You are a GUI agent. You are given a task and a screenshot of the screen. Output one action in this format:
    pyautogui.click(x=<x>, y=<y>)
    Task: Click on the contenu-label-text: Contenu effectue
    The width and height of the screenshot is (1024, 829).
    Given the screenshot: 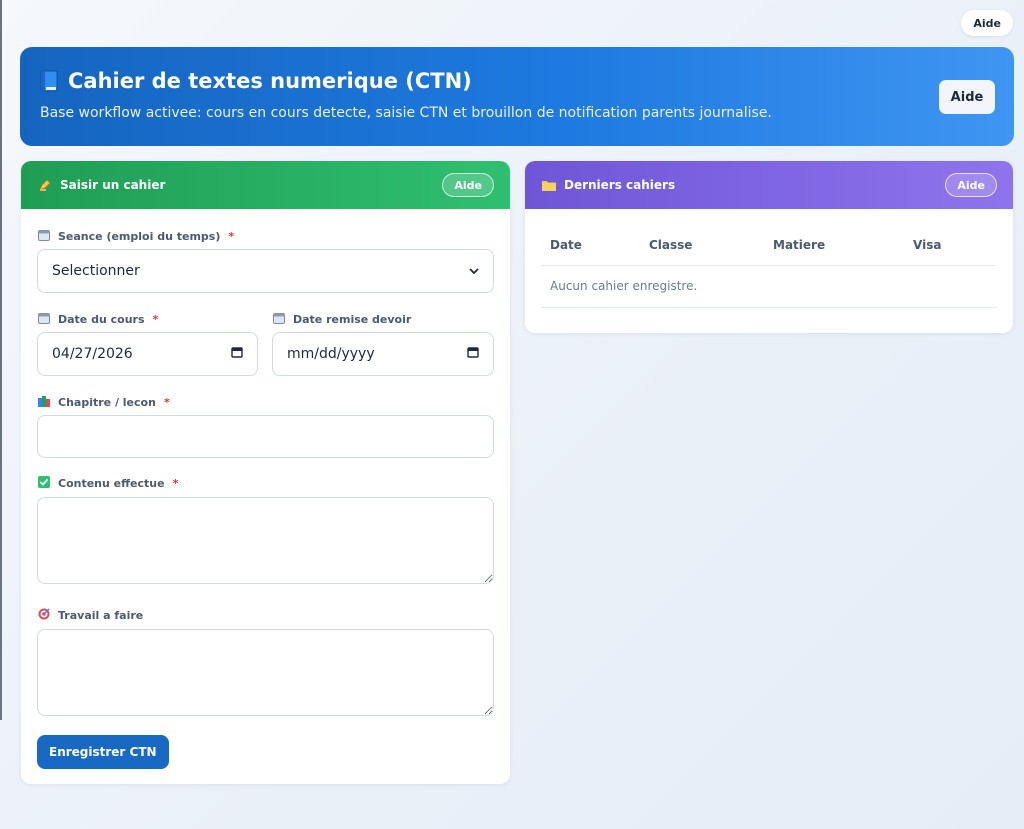 What is the action you would take?
    pyautogui.click(x=111, y=483)
    